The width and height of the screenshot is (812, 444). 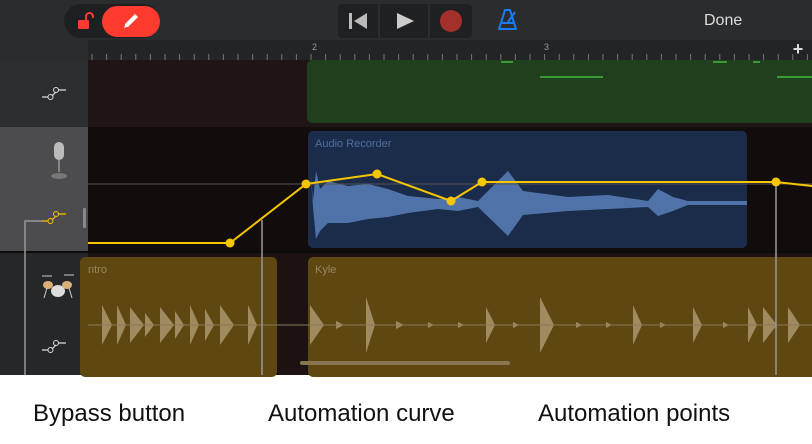 I want to click on callout-bypass-button: Bypass button, so click(x=109, y=413).